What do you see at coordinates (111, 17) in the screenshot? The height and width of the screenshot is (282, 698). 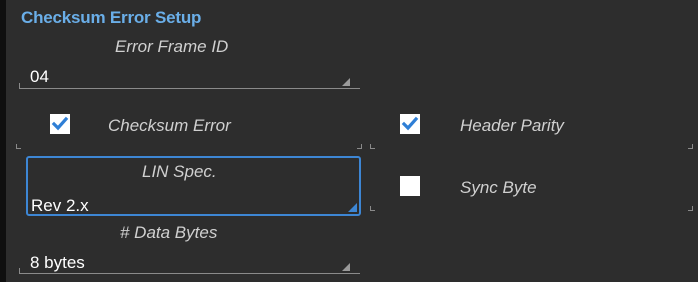 I see `panel-title: Checksum Error Setup` at bounding box center [111, 17].